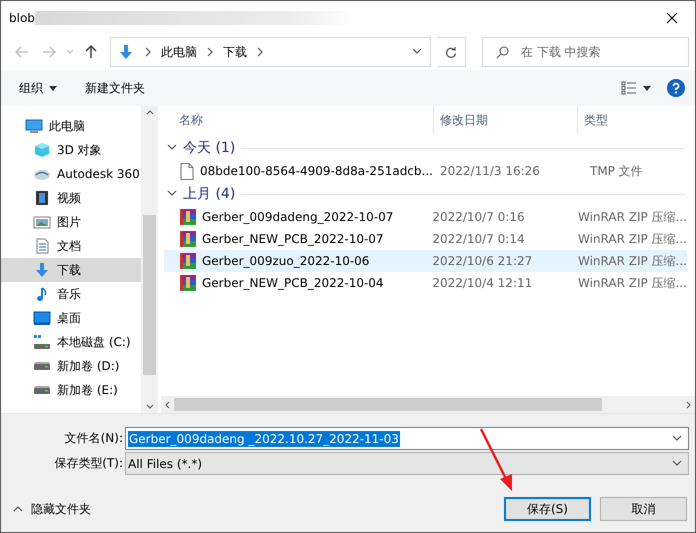 The width and height of the screenshot is (696, 533). Describe the element at coordinates (616, 171) in the screenshot. I see `file-type: TMP 文件` at that location.